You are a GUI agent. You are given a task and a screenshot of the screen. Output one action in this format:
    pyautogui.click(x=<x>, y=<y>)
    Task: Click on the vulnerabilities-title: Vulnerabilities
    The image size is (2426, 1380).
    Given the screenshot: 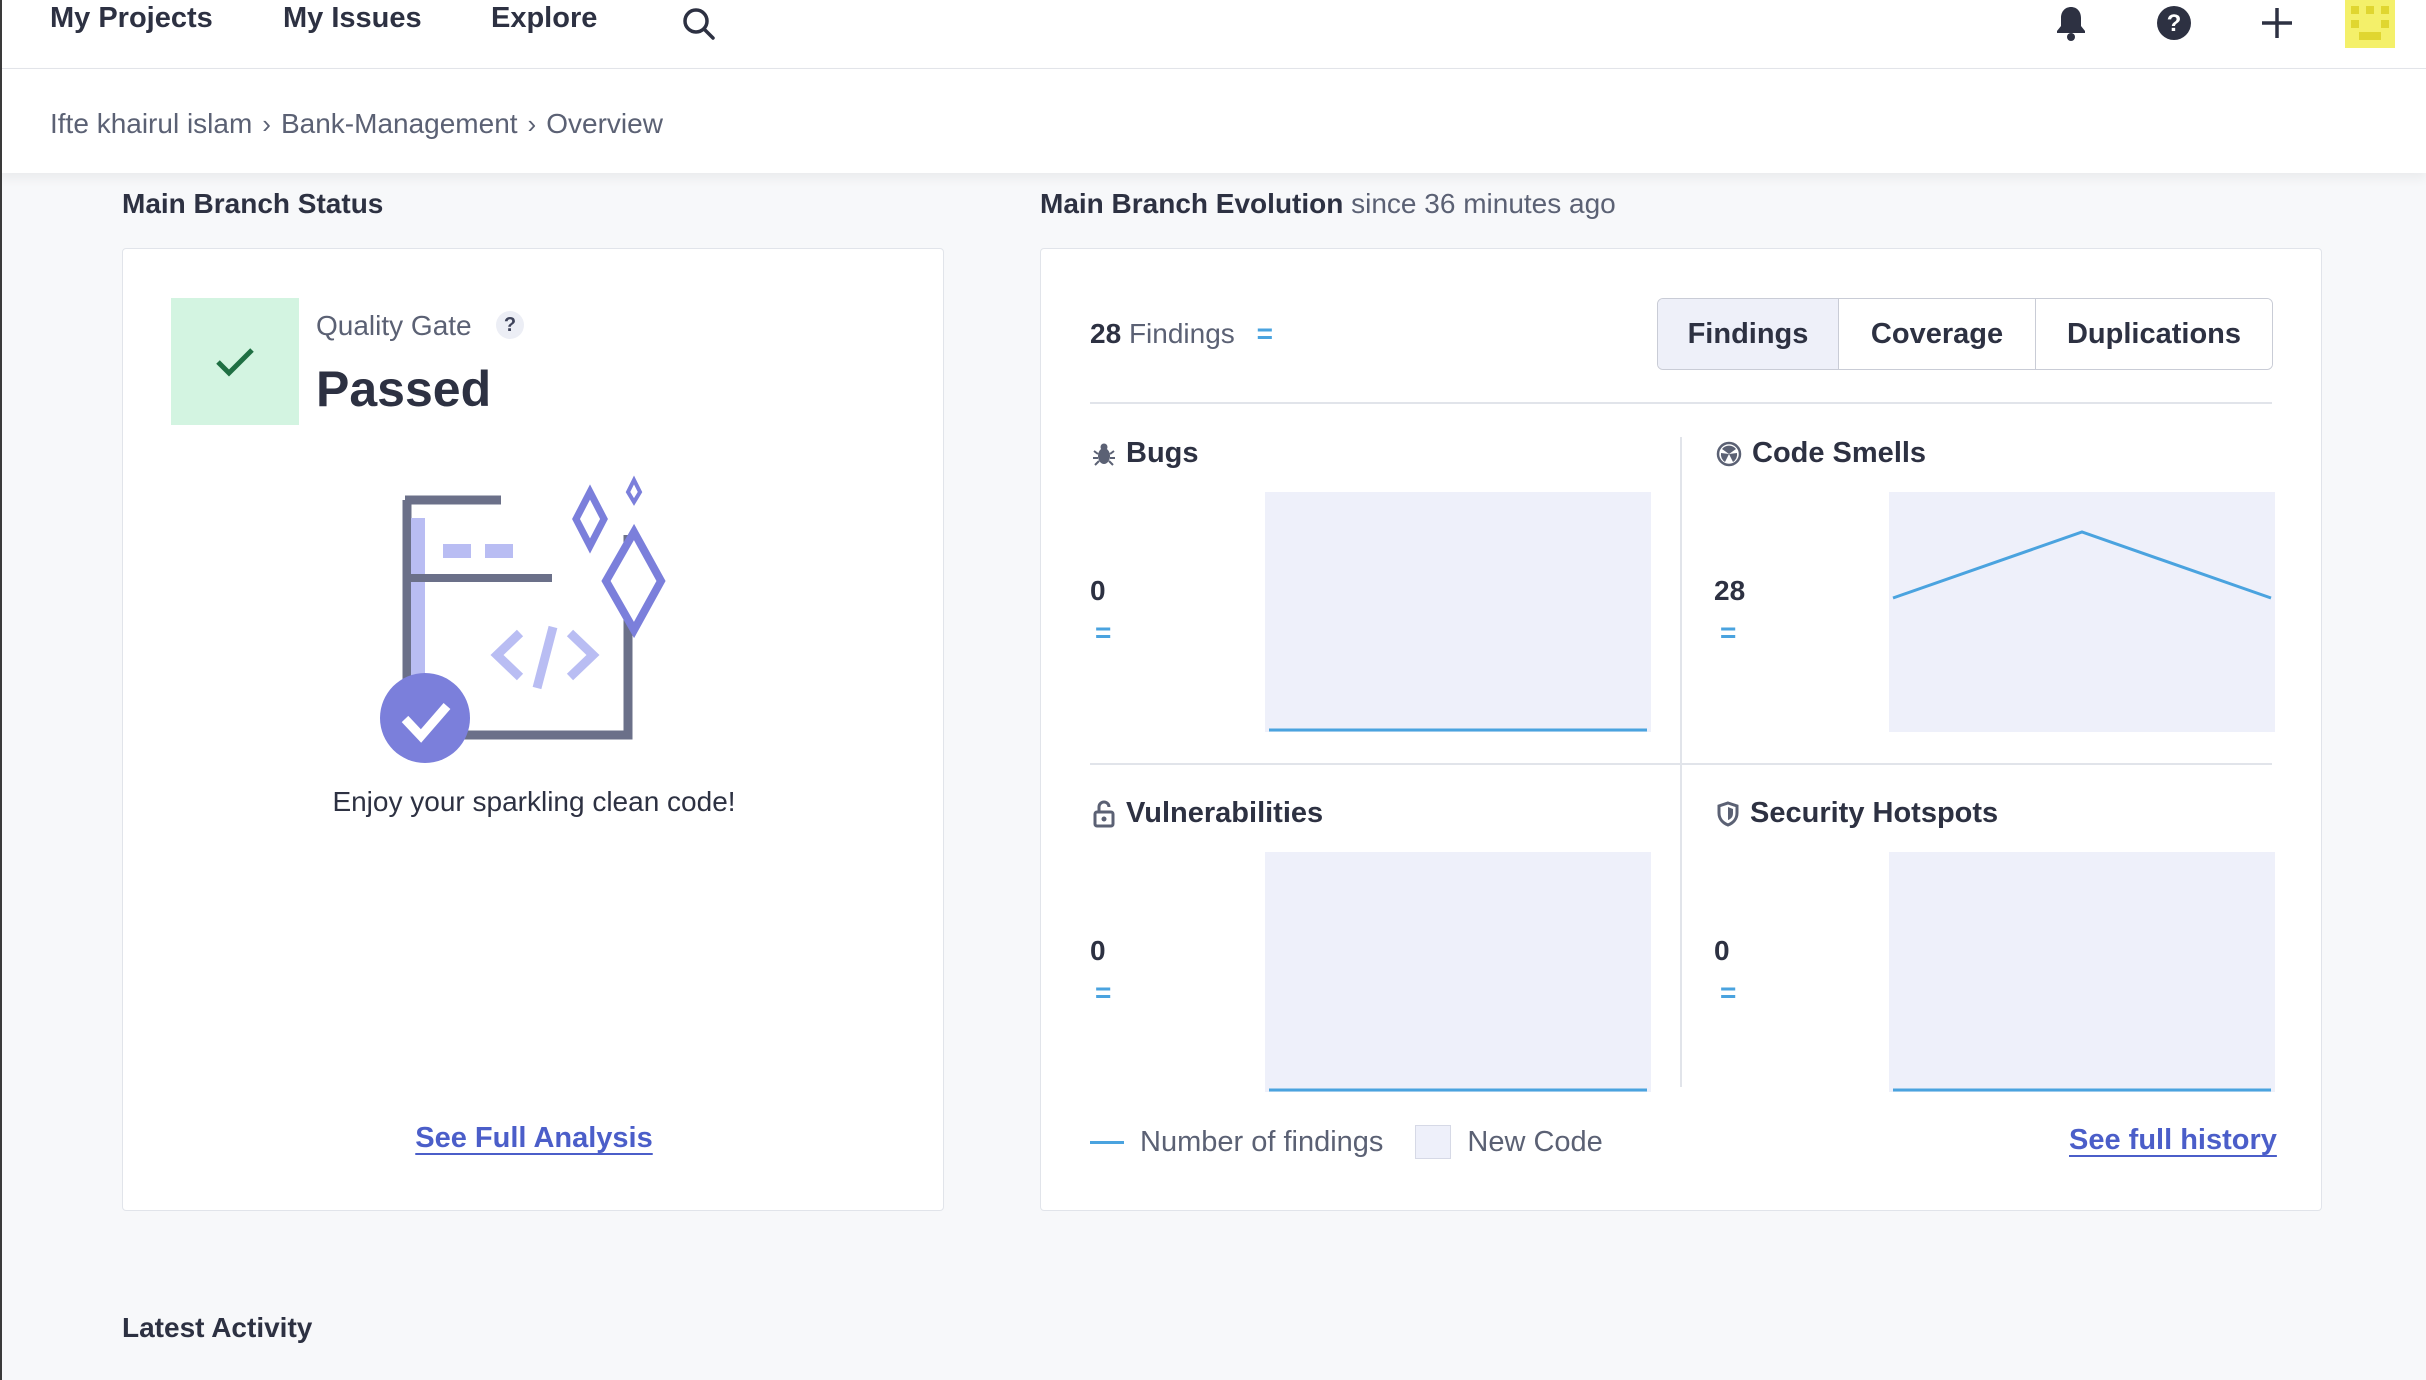 What is the action you would take?
    pyautogui.click(x=1207, y=813)
    